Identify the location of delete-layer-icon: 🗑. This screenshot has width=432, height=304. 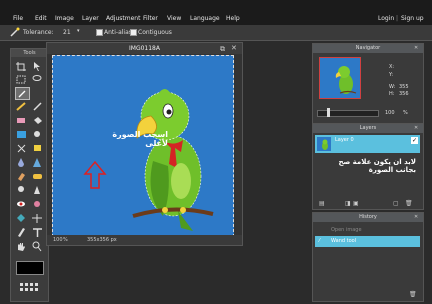
(409, 203).